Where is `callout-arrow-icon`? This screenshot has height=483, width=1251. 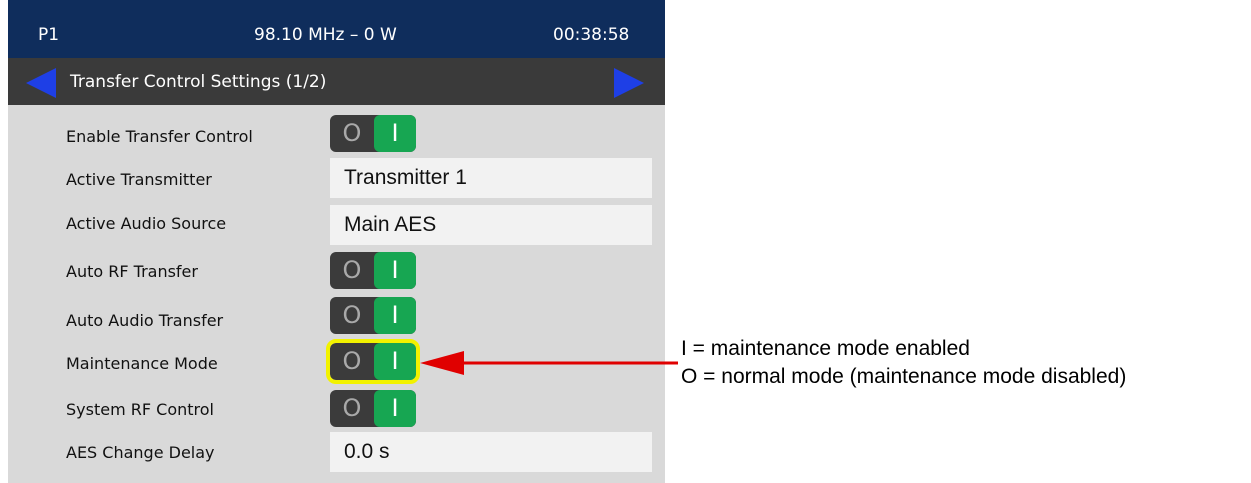
callout-arrow-icon is located at coordinates (549, 363).